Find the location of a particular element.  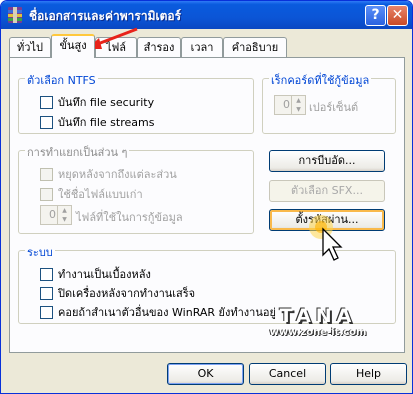

pause-after-volume-checkbox: หยุดหลังจากถึงแต่ละส่วน is located at coordinates (108, 174).